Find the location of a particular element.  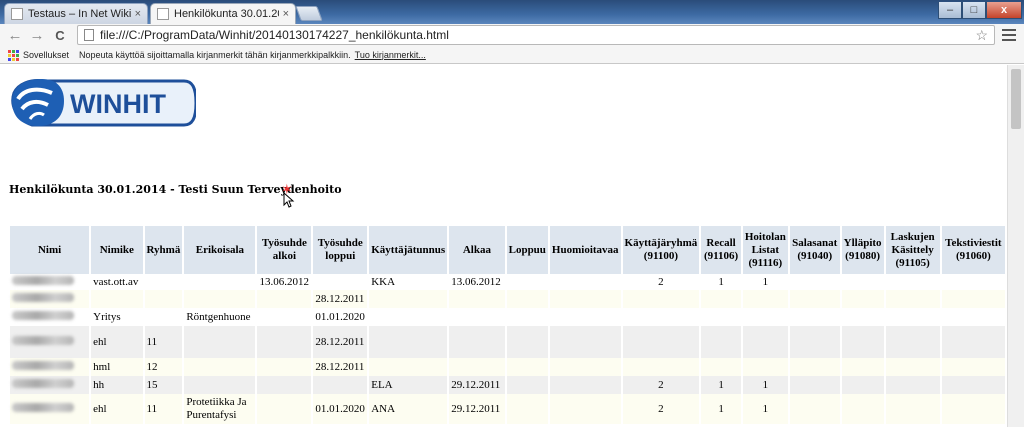

maximize-button: □ is located at coordinates (974, 10).